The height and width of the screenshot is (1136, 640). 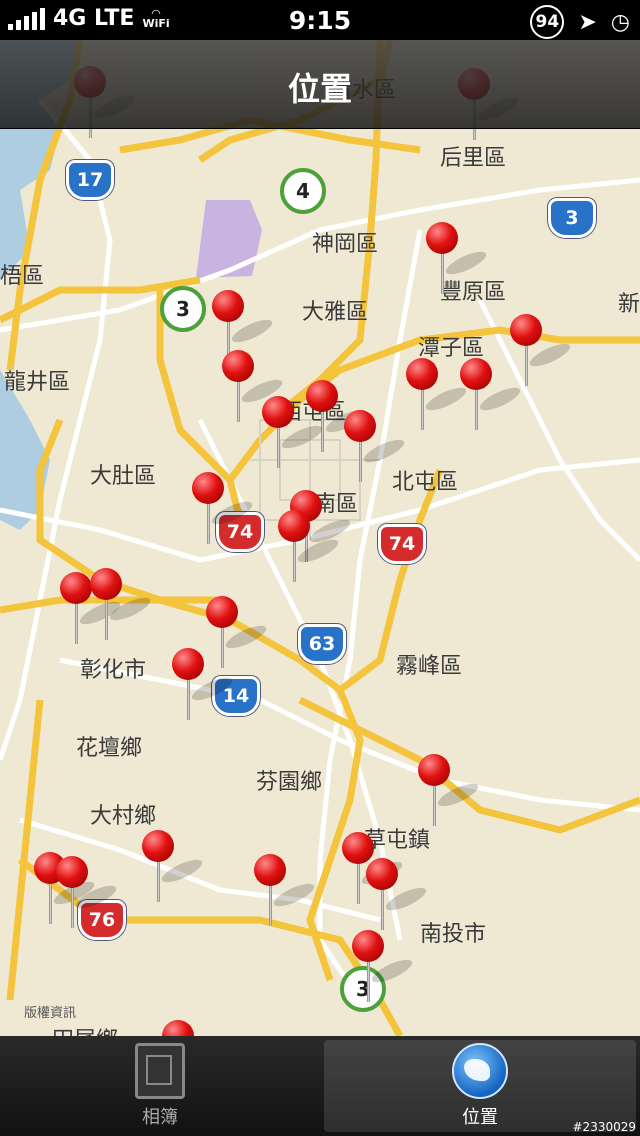 What do you see at coordinates (402, 544) in the screenshot?
I see `highway-shield-icon: 74` at bounding box center [402, 544].